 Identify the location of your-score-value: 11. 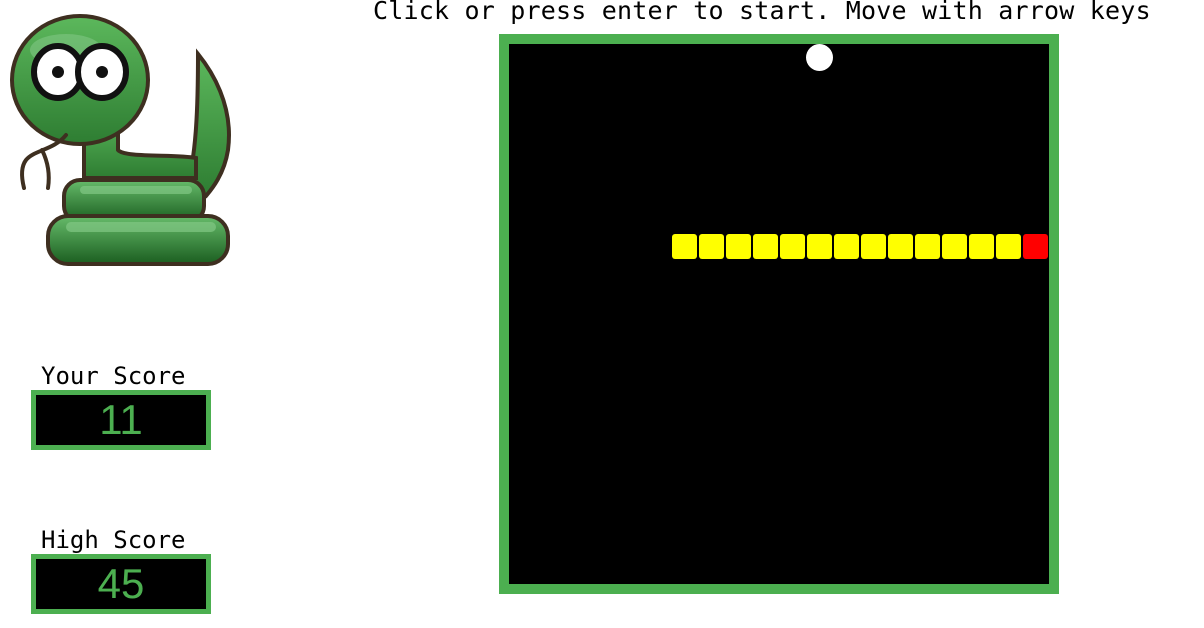
(121, 420).